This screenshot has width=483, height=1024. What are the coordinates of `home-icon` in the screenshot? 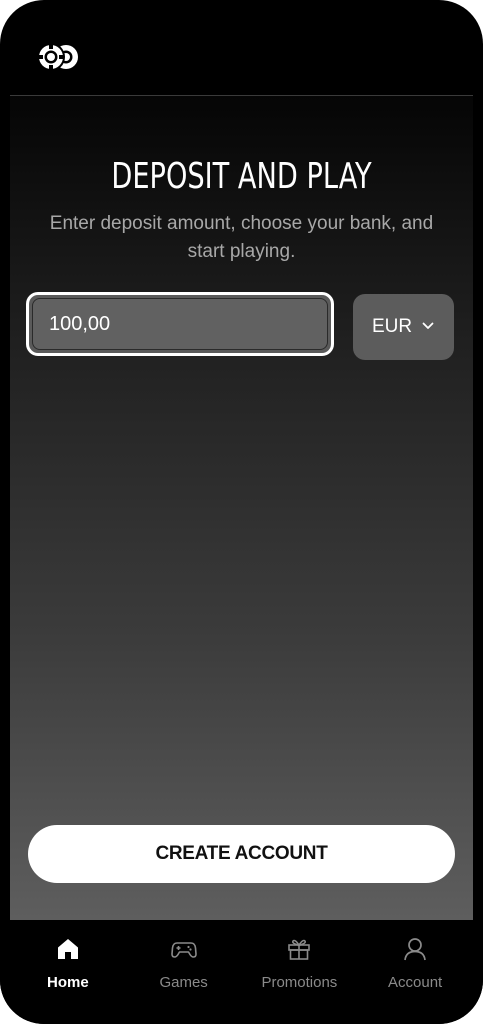 It's located at (67, 949).